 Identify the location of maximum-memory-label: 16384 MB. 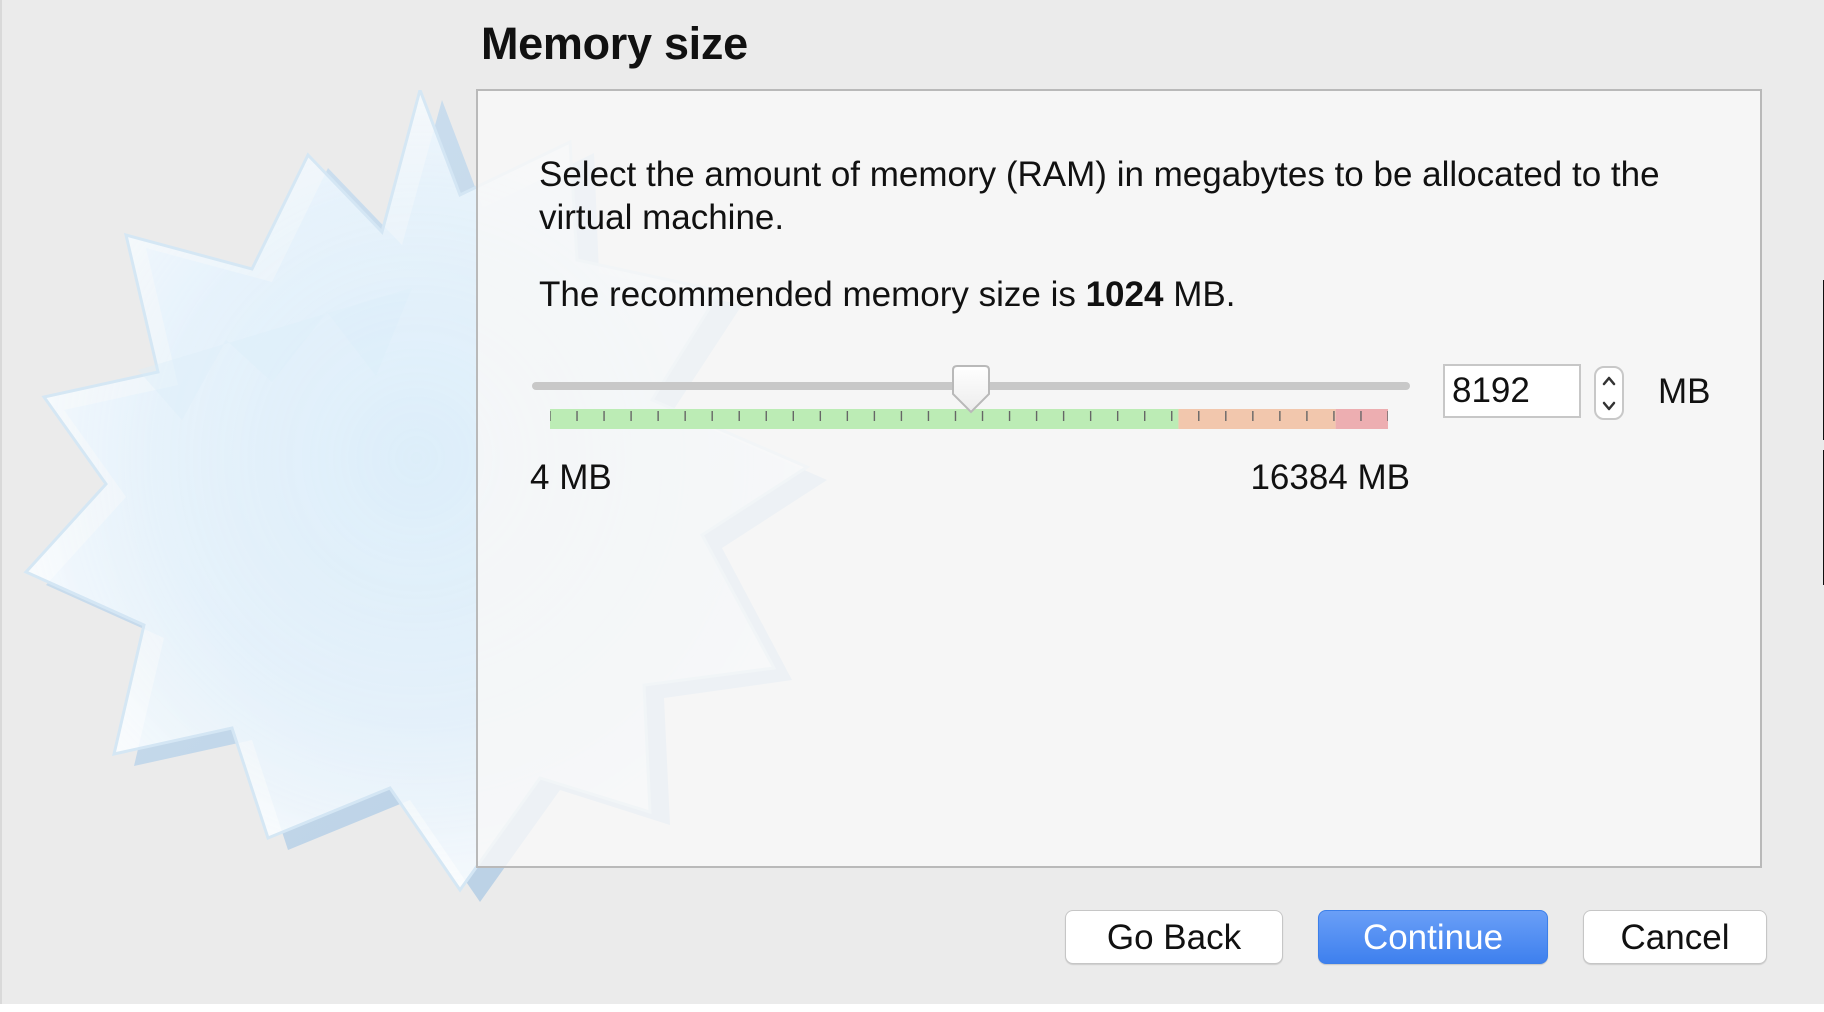
(1330, 477).